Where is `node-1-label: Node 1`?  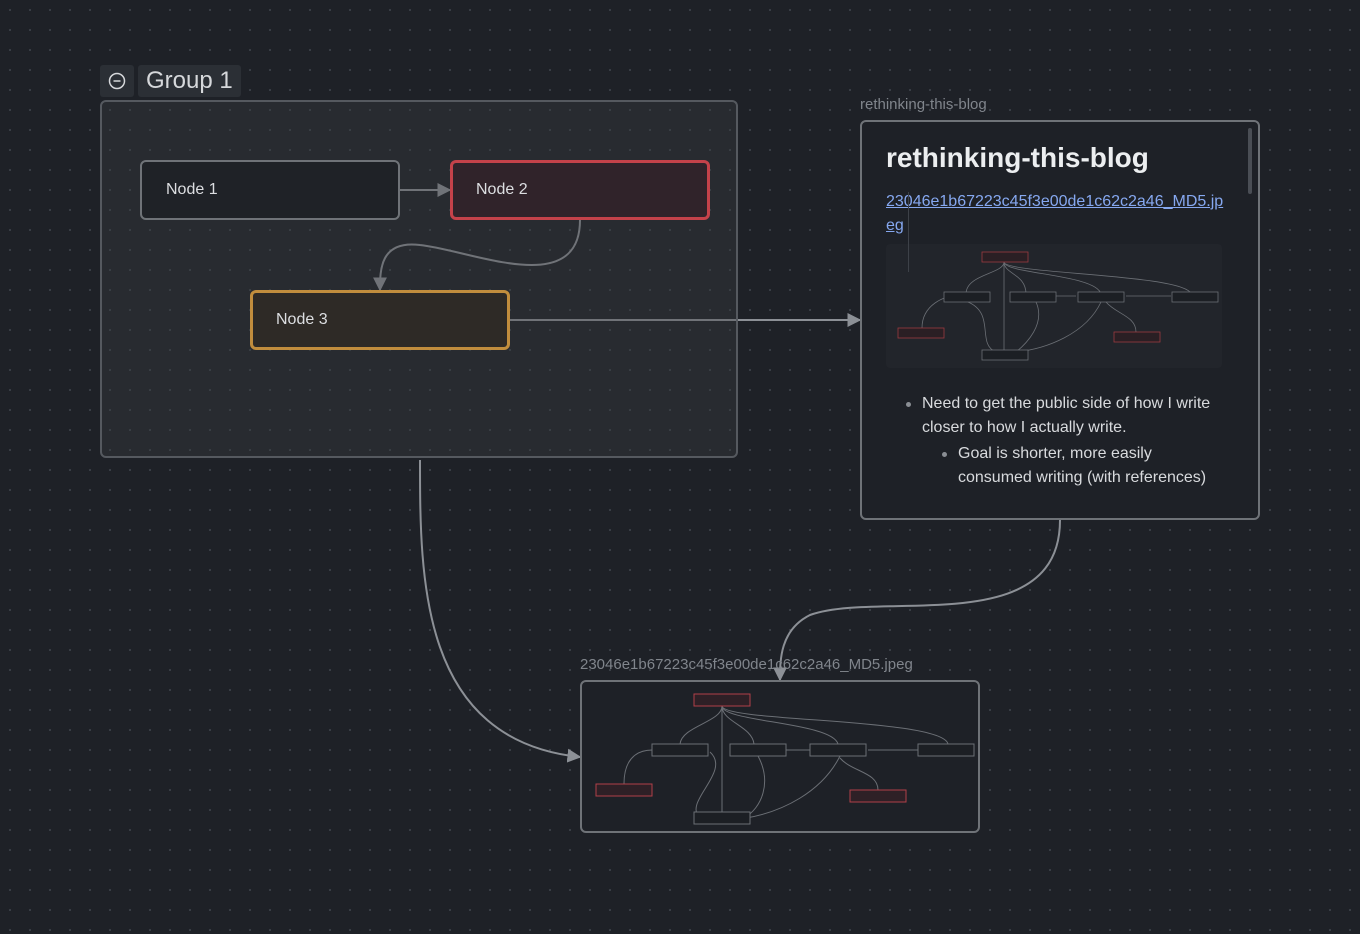
node-1-label: Node 1 is located at coordinates (192, 189).